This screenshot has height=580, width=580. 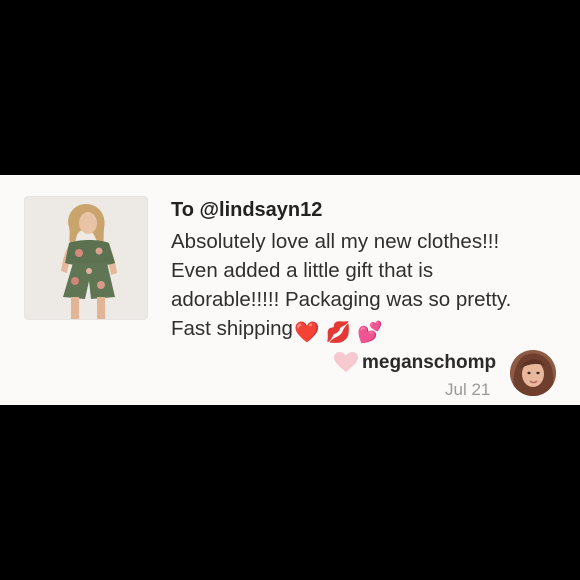 I want to click on review-line-last: Fast shipping❤️ 💋 💕, so click(x=368, y=330).